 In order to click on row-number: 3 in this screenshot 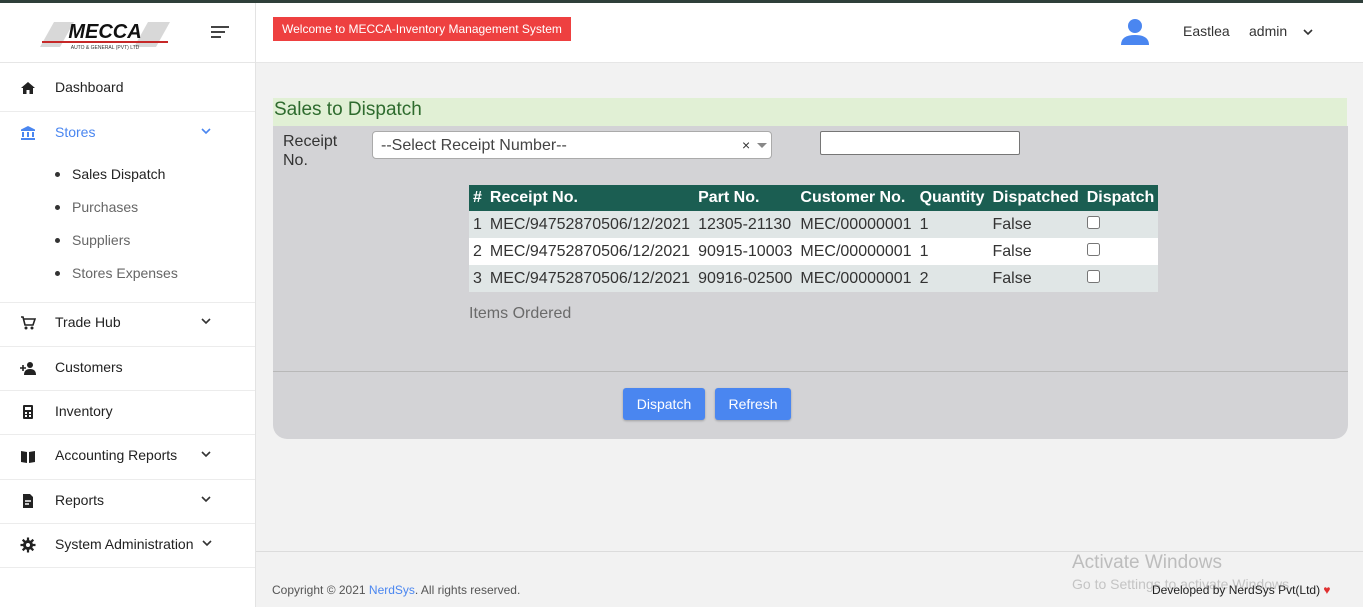, I will do `click(477, 278)`.